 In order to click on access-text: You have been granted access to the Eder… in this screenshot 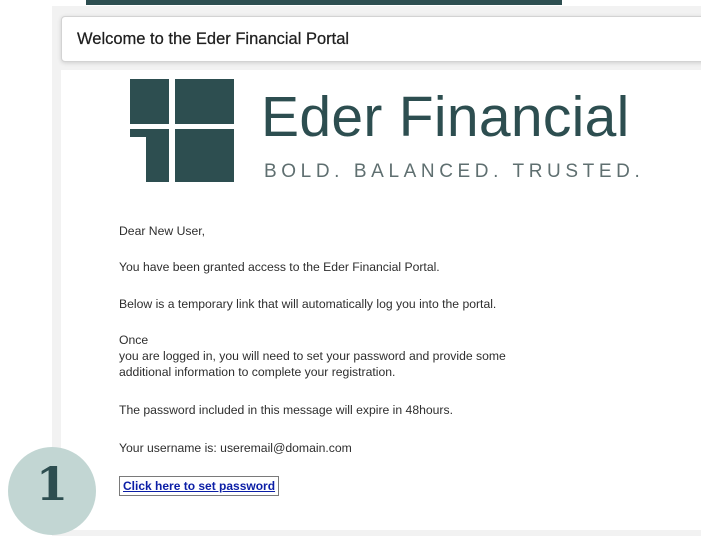, I will do `click(279, 267)`.